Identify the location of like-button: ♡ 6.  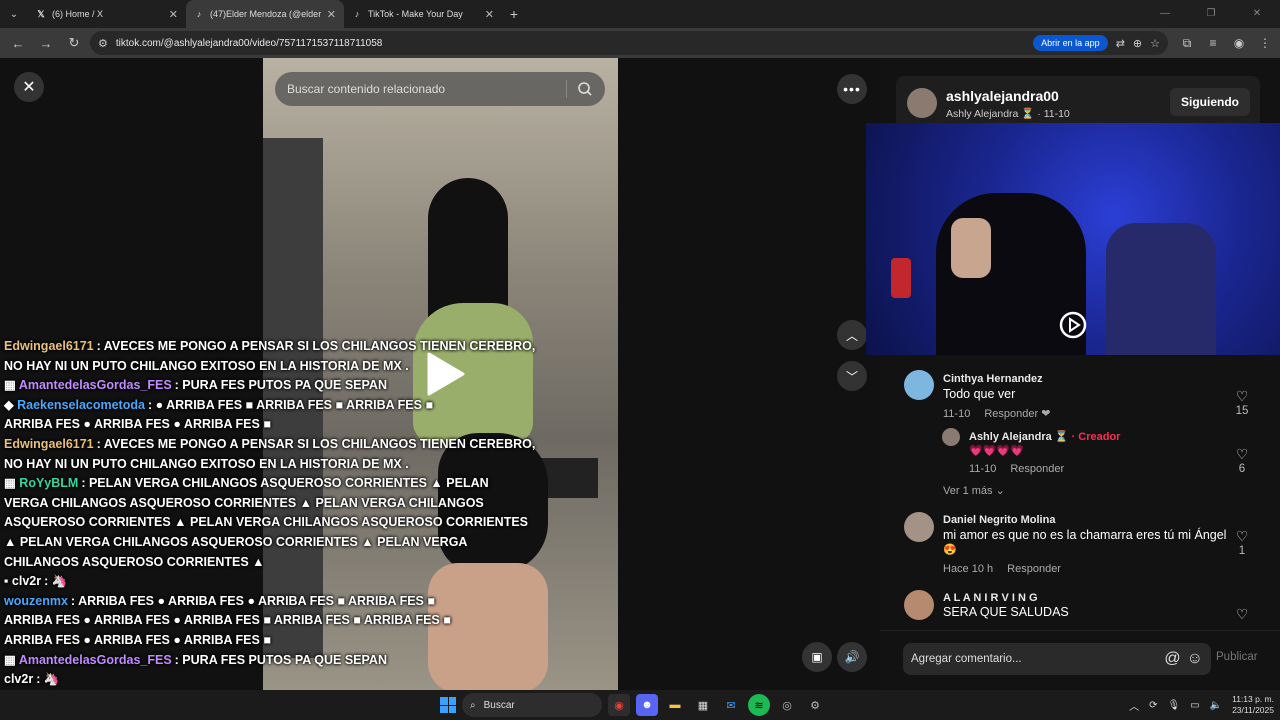
(1242, 460).